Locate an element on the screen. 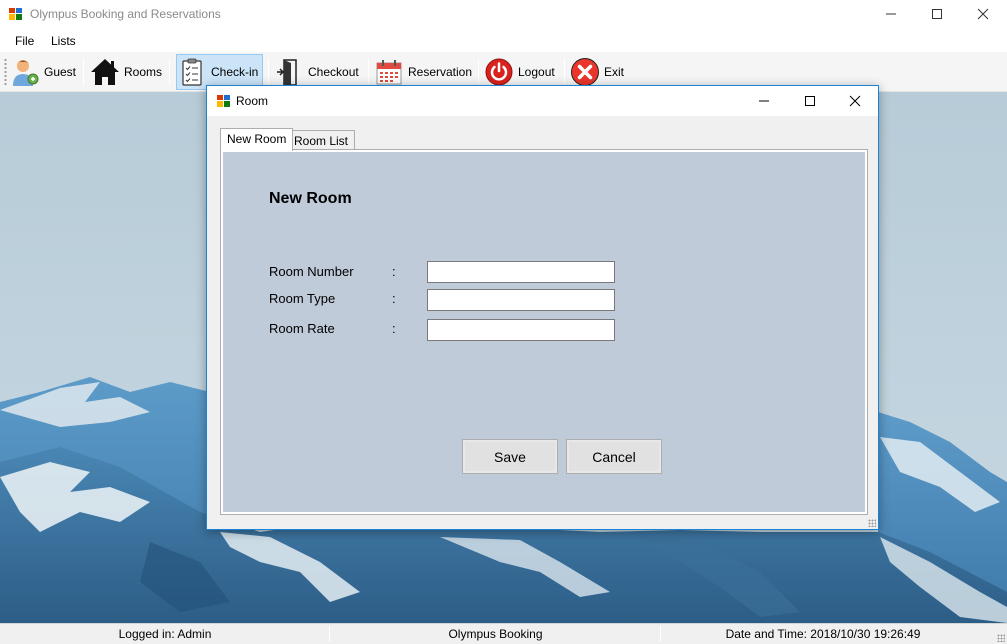  dialog-close-button is located at coordinates (855, 101).